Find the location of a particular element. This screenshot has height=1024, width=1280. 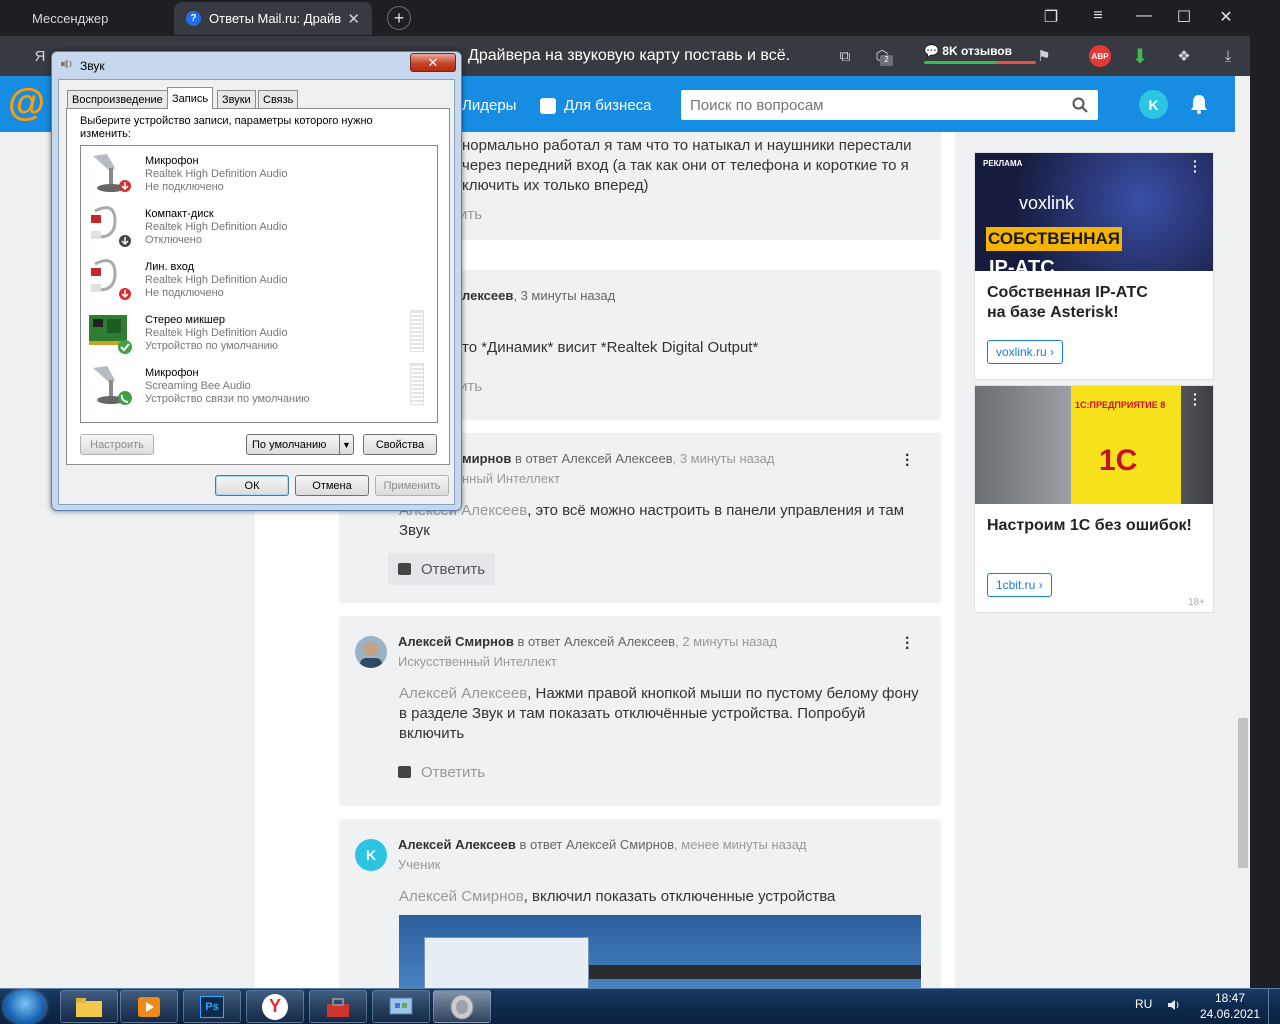

attached-screenshot is located at coordinates (660, 951).